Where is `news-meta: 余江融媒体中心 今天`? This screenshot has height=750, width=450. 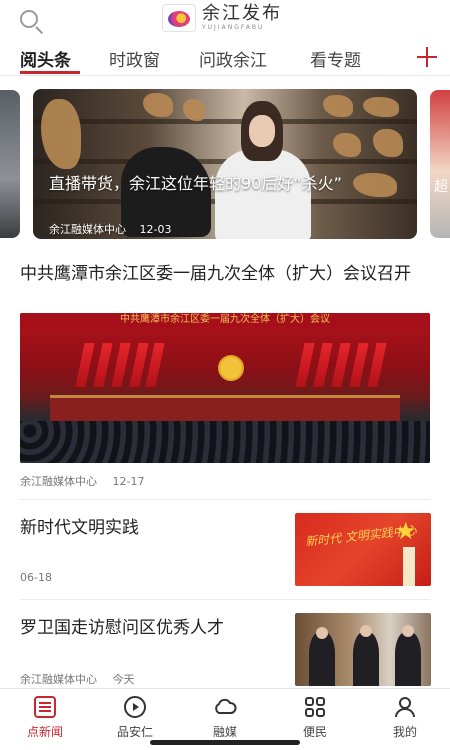 news-meta: 余江融媒体中心 今天 is located at coordinates (83, 679).